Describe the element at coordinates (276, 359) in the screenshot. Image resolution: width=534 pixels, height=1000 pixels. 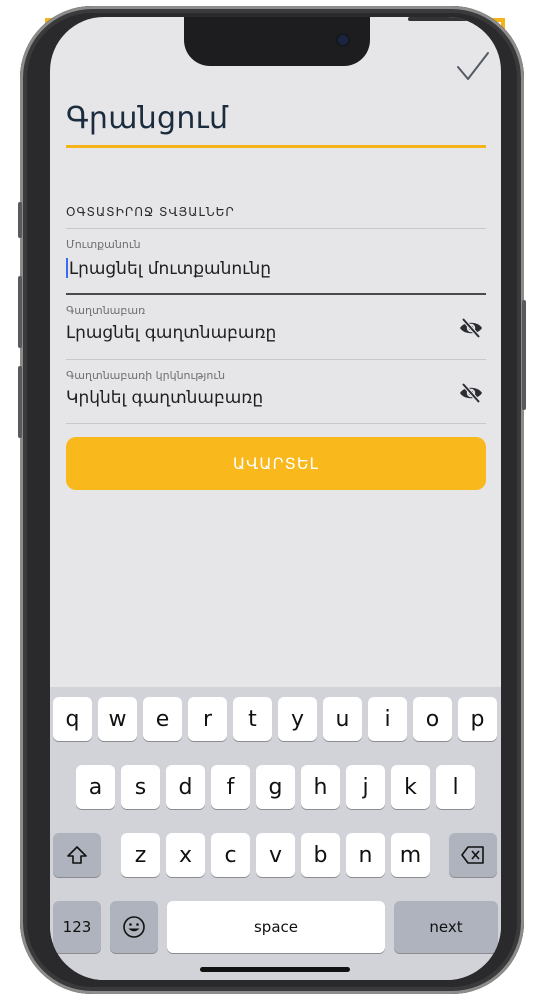
I see `password-divider` at that location.